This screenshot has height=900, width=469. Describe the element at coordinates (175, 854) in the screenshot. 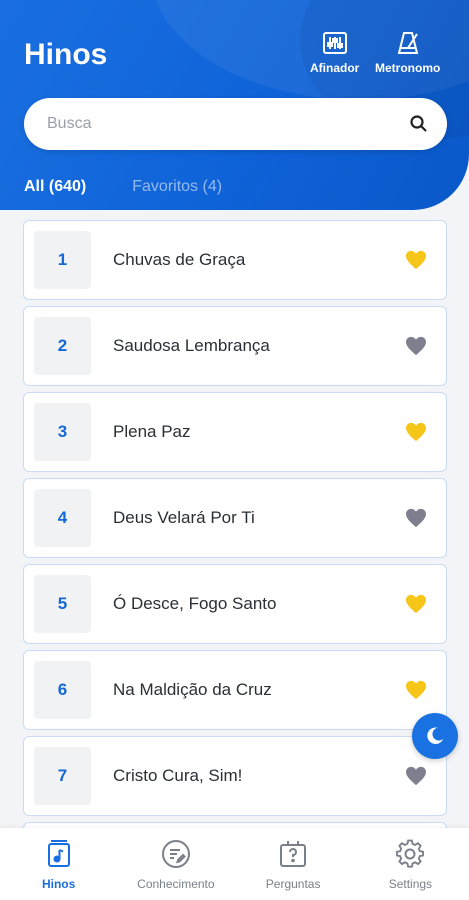

I see `notes-icon` at that location.